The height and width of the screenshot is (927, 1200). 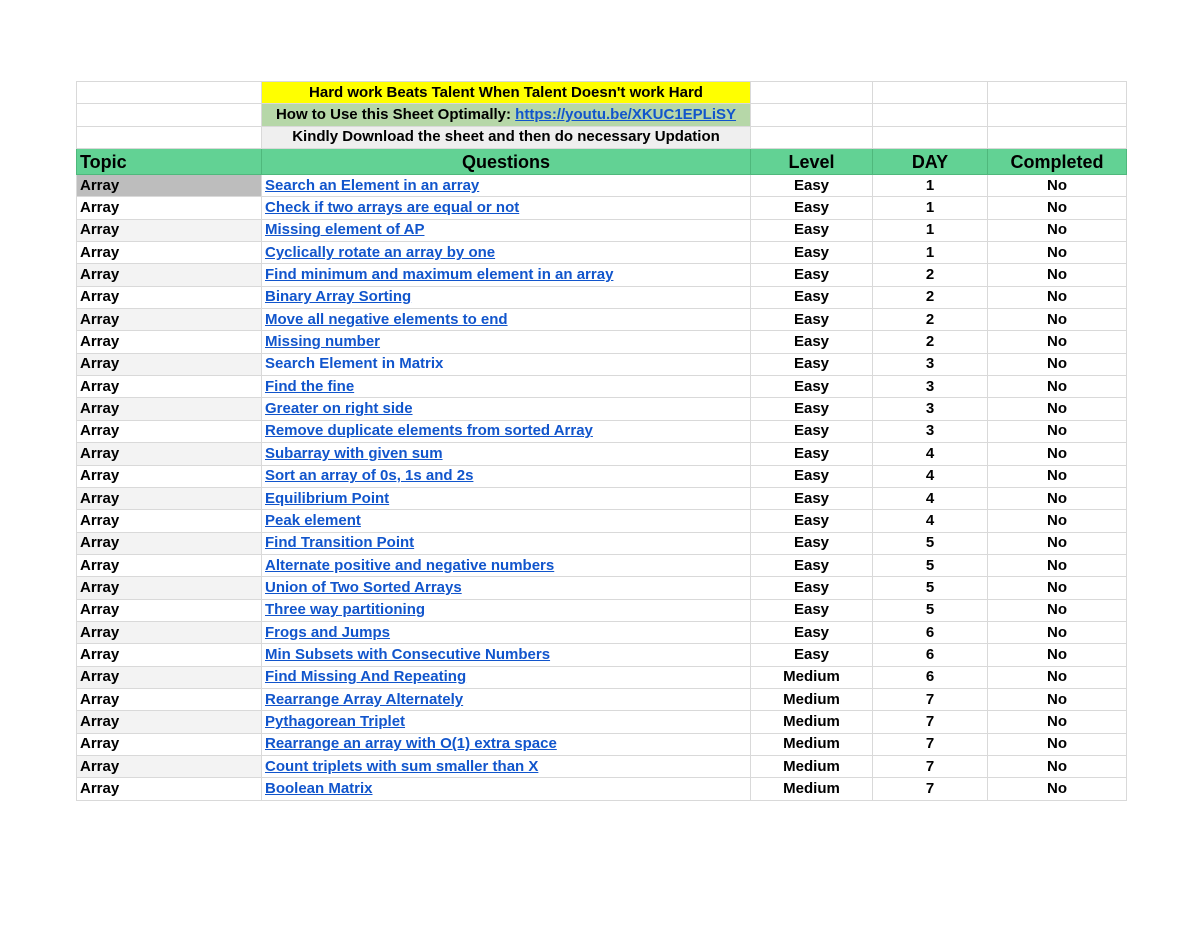 What do you see at coordinates (339, 542) in the screenshot?
I see `question-link: Find Transition Point` at bounding box center [339, 542].